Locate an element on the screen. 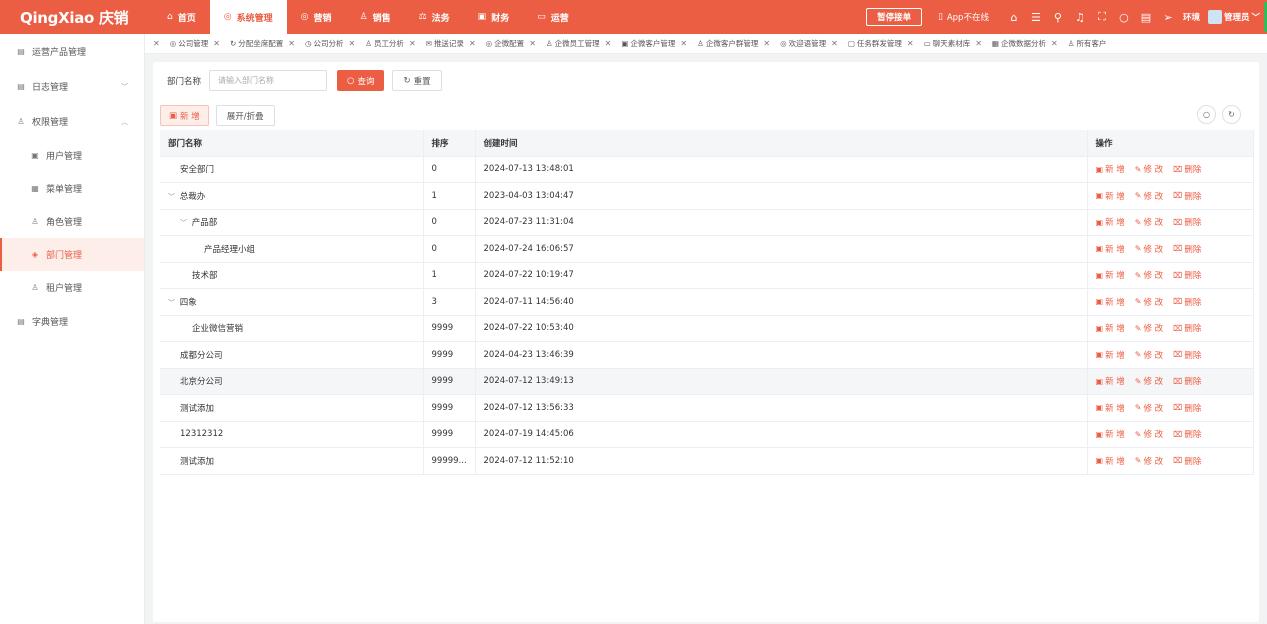 This screenshot has width=1267, height=624. sidebar-item-2: ♙ 权限管理 ︿ is located at coordinates (72, 121).